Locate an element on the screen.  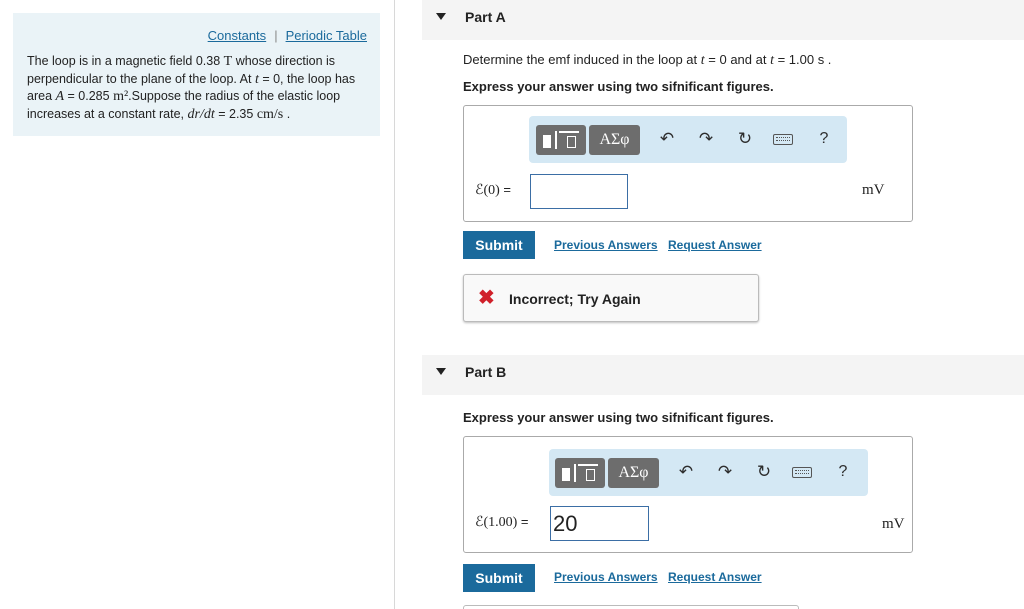
problem-text-6: = 2.35 is located at coordinates (235, 113).